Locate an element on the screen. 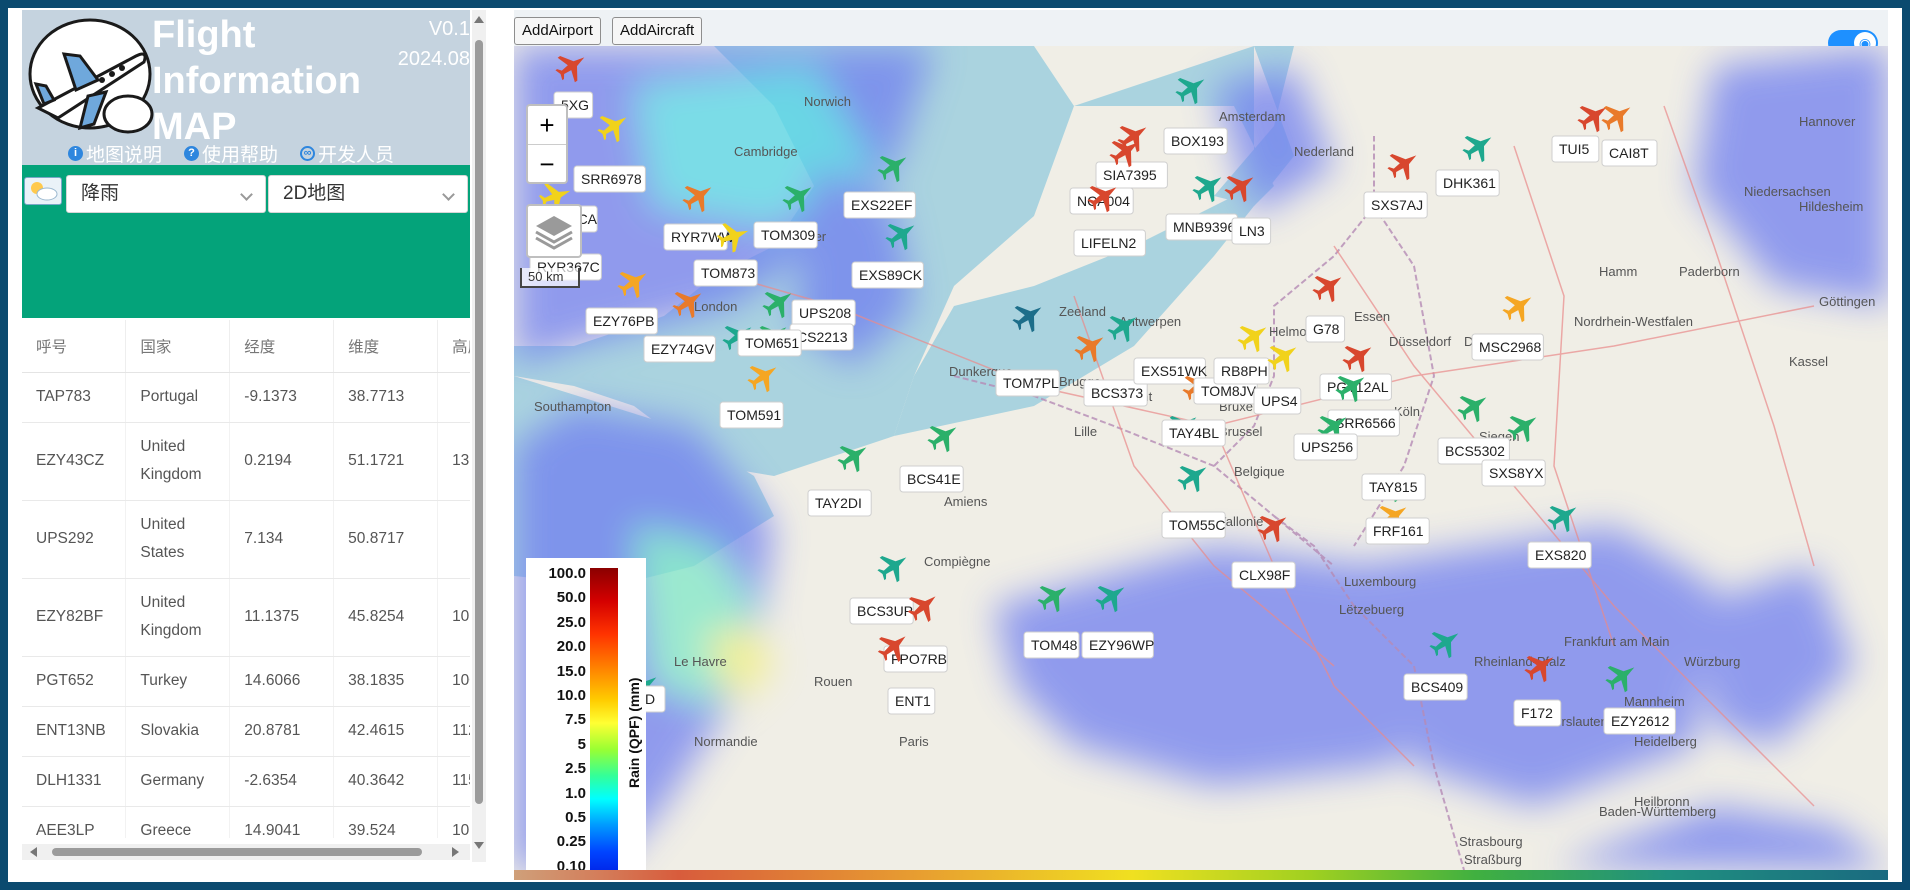 The width and height of the screenshot is (1910, 890). flight-callsign-label: SRR6566 is located at coordinates (1365, 423).